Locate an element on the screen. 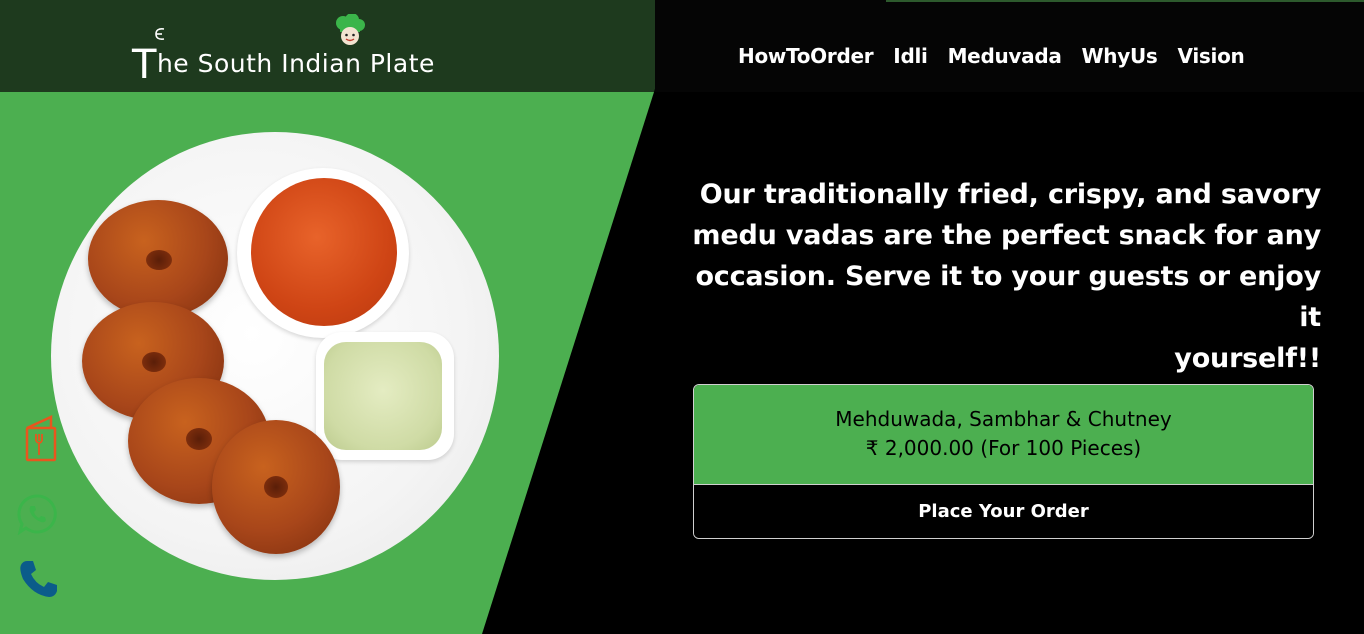 The width and height of the screenshot is (1364, 634). main-nav: HowToOrder Idli Meduvada WhyUs Vision is located at coordinates (1001, 56).